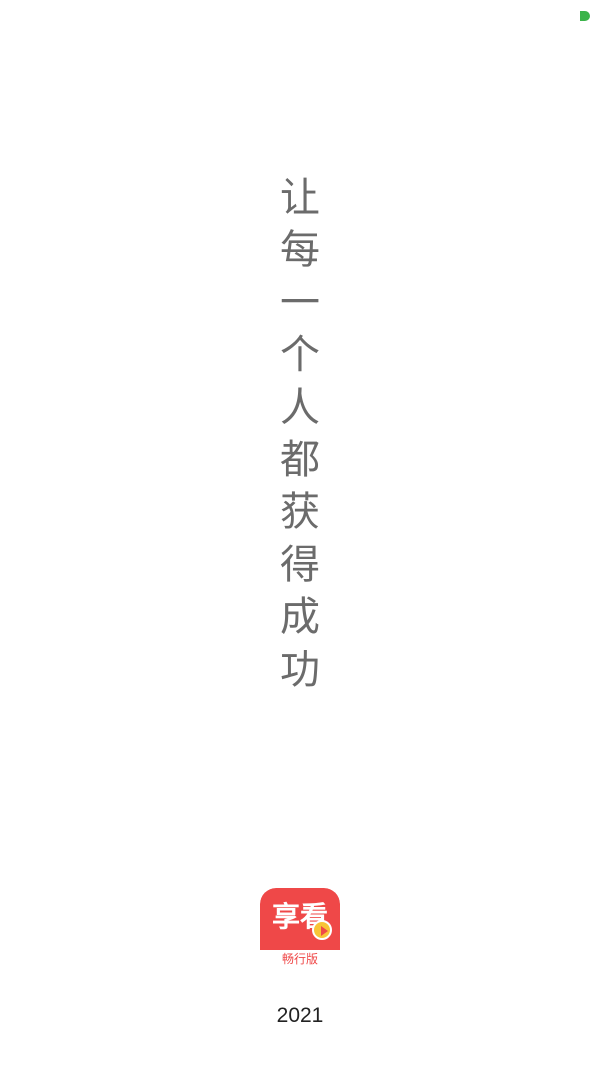 This screenshot has width=600, height=1067. Describe the element at coordinates (300, 407) in the screenshot. I see `slogan-char: 人` at that location.